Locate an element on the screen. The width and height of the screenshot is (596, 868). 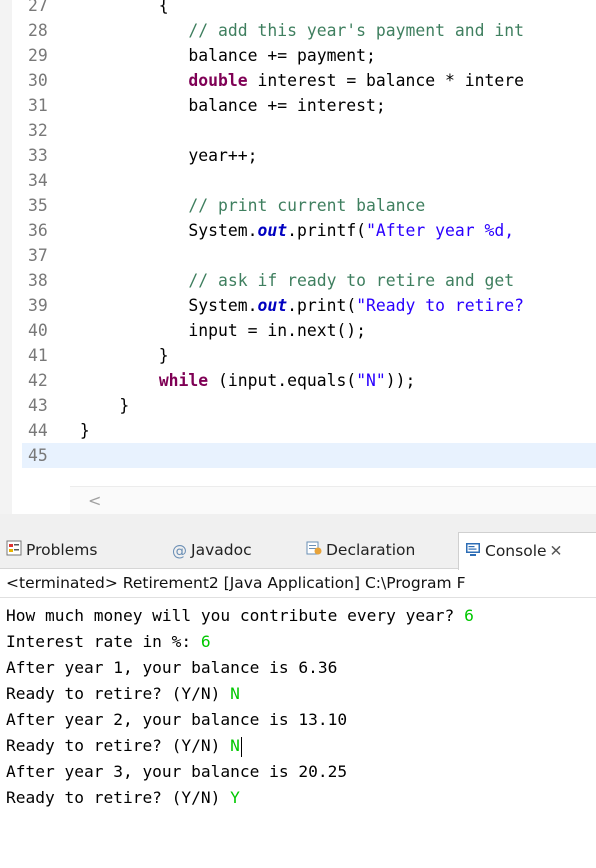
text-caret is located at coordinates (241, 746).